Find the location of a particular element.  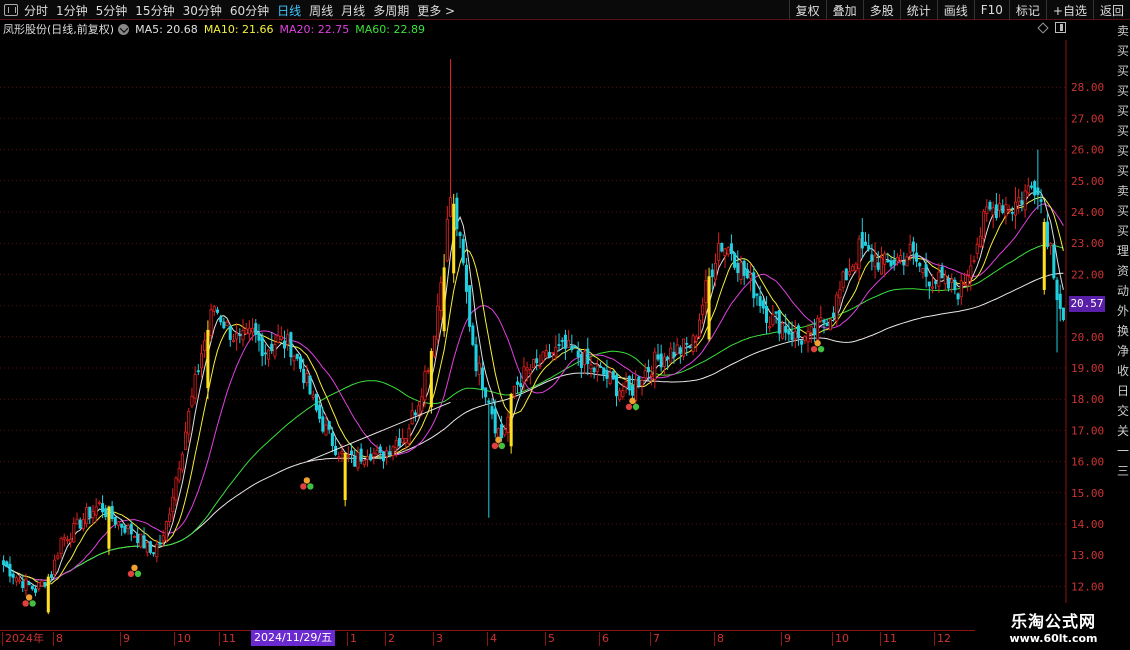

sidebar-tab-10: 买 is located at coordinates (1123, 231).